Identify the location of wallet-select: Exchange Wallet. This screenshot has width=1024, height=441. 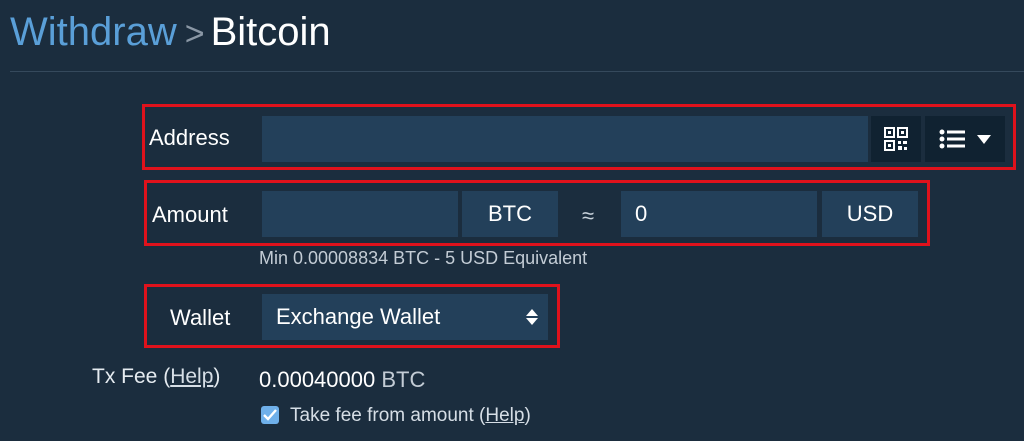
(405, 317).